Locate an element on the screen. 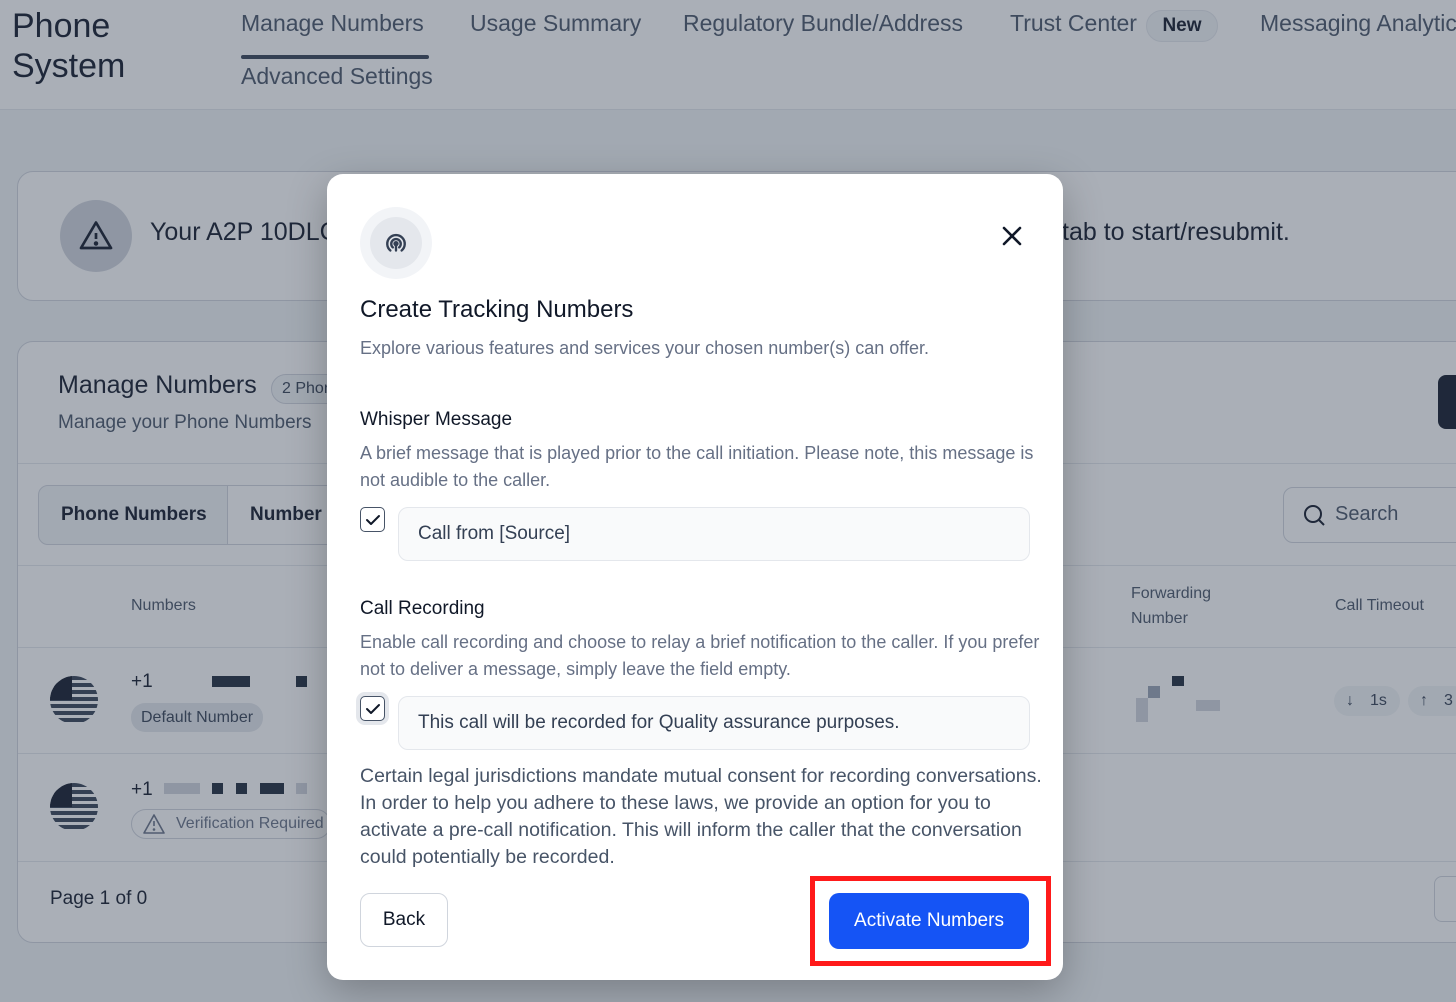 The height and width of the screenshot is (1002, 1456). broadcast-signal-icon is located at coordinates (396, 243).